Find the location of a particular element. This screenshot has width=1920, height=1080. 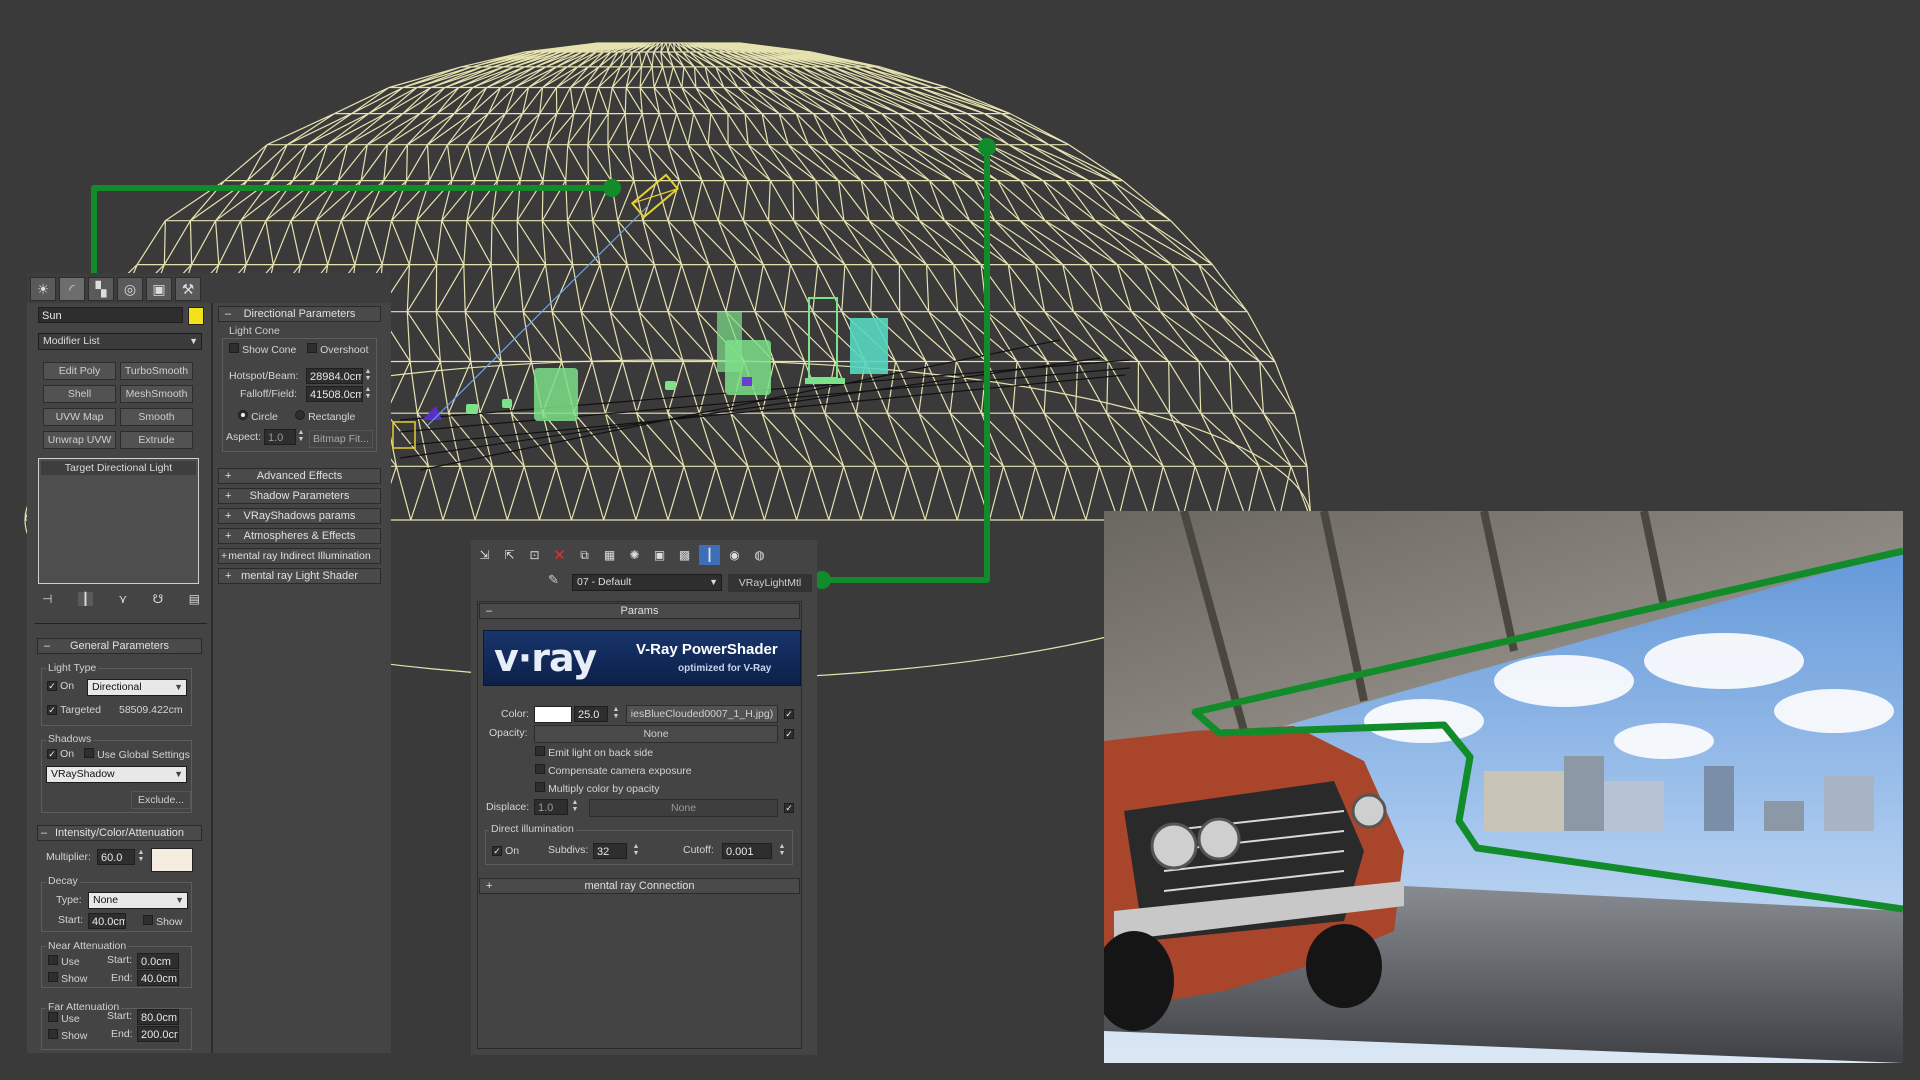

meshsmooth-button: MeshSmooth is located at coordinates (156, 394).